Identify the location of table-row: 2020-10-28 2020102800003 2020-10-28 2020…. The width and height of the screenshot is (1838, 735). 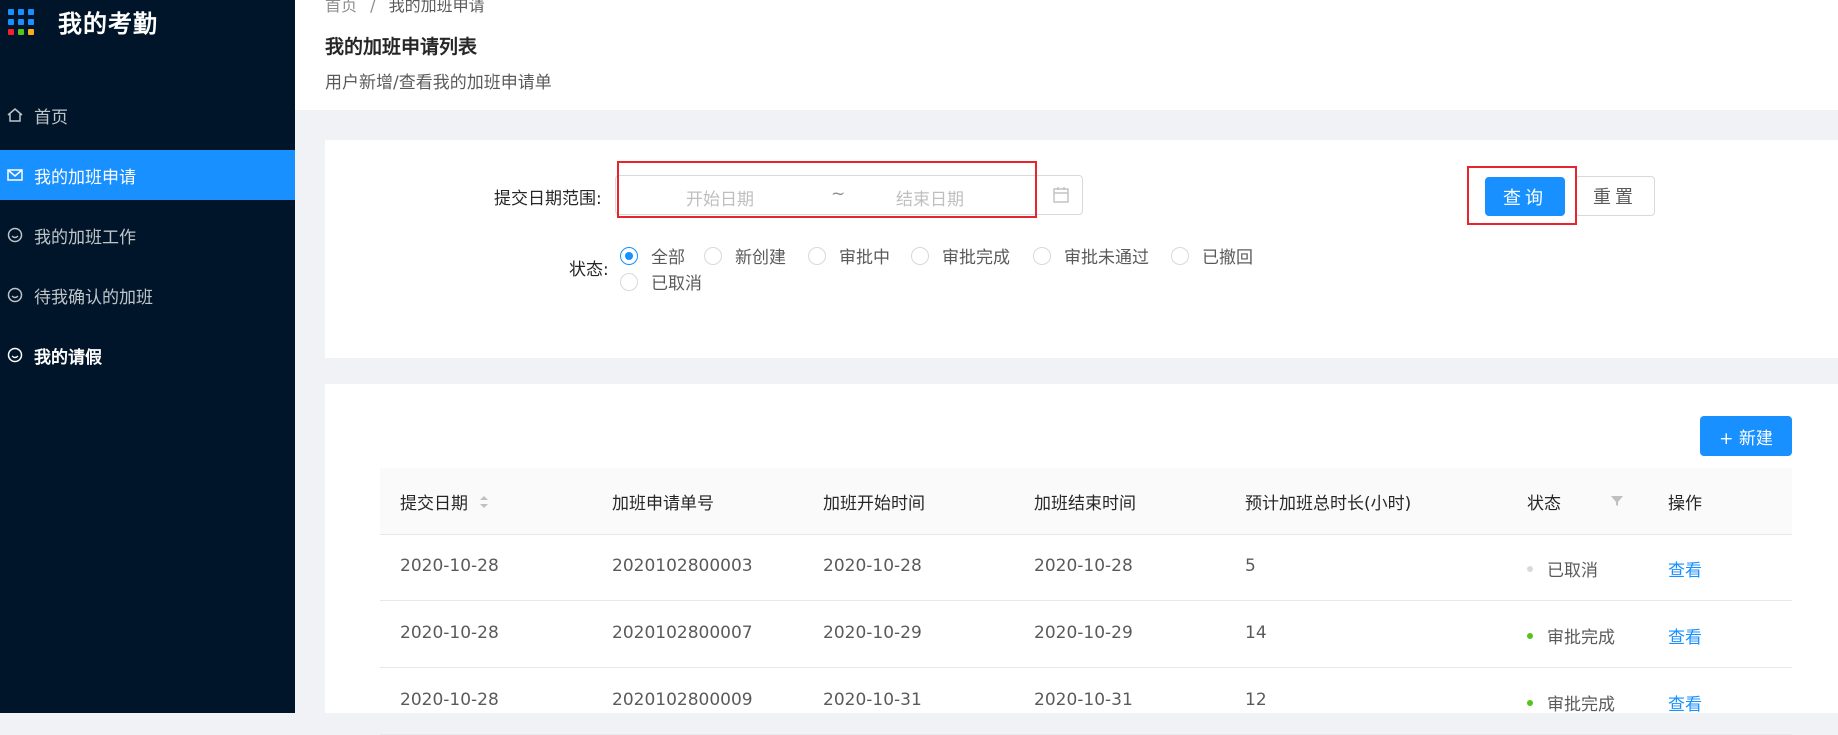
(1086, 567).